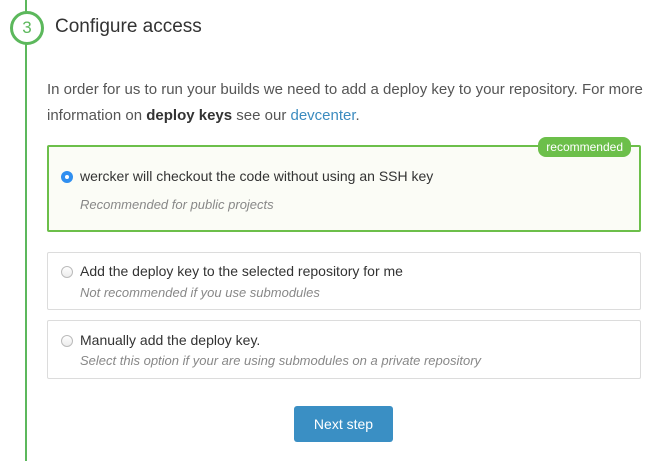 The height and width of the screenshot is (461, 660). I want to click on devcenter-link: devcenter, so click(323, 115).